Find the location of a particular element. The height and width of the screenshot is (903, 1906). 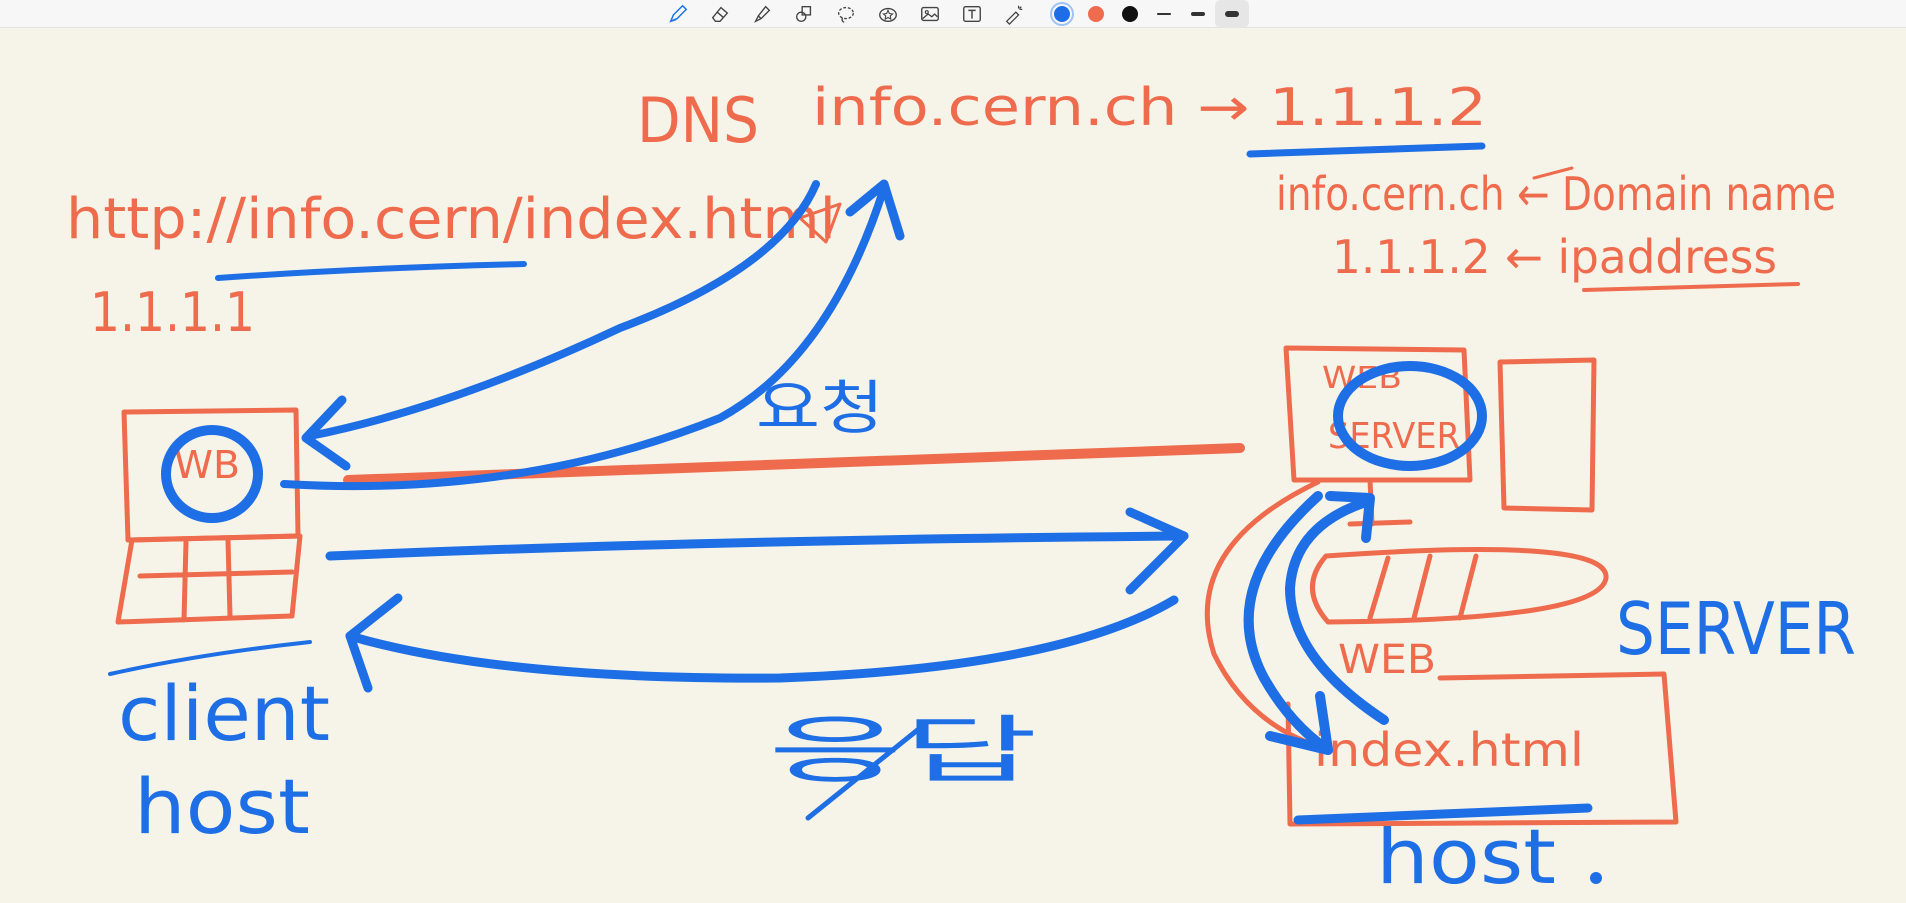

stroke-thin-icon is located at coordinates (1164, 13).